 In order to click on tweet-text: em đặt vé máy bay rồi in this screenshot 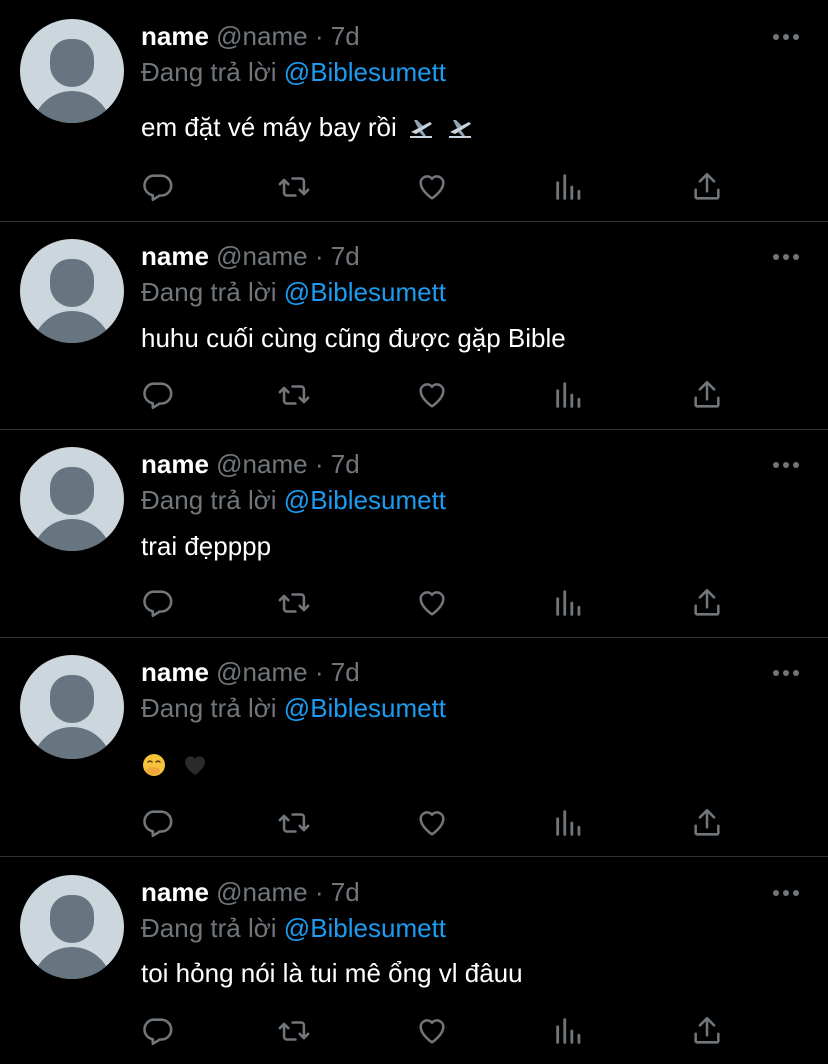, I will do `click(307, 127)`.